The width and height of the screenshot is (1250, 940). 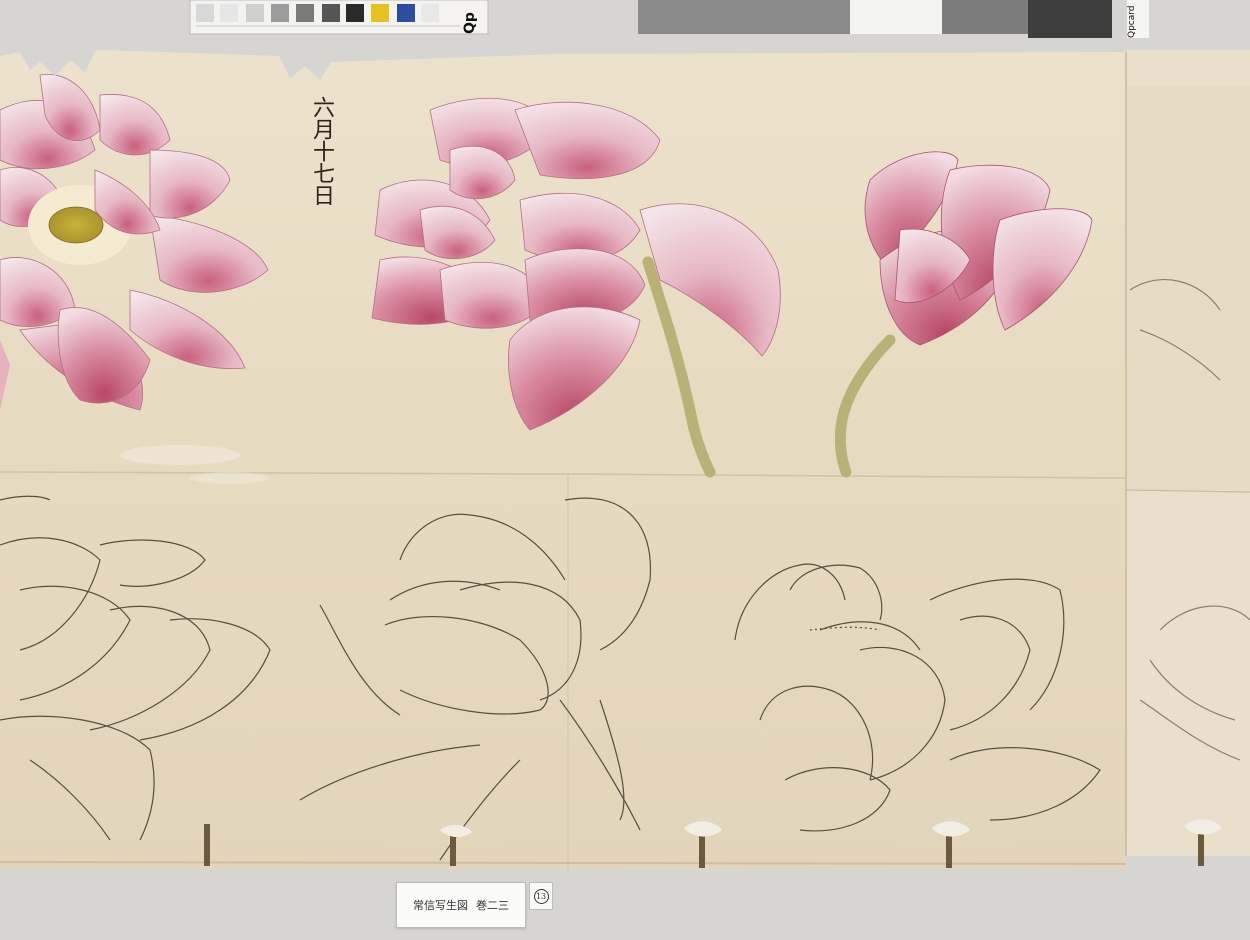 I want to click on ruler, so click(x=339, y=17).